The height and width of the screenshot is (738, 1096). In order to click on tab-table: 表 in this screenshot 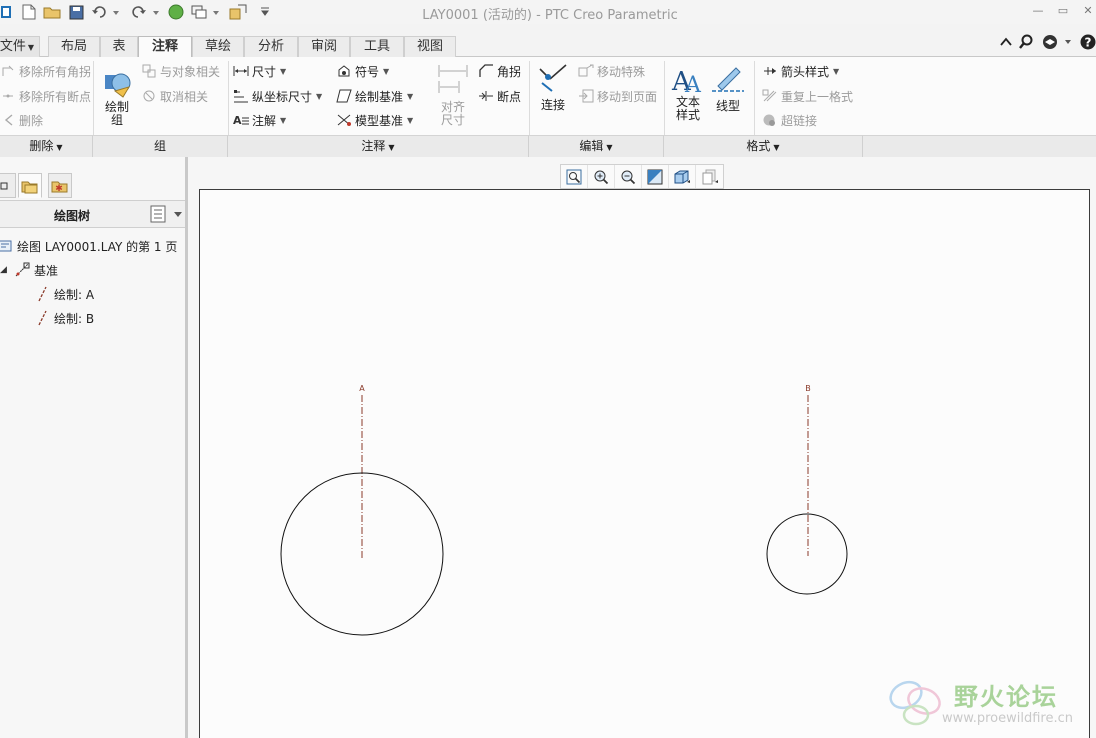, I will do `click(119, 46)`.